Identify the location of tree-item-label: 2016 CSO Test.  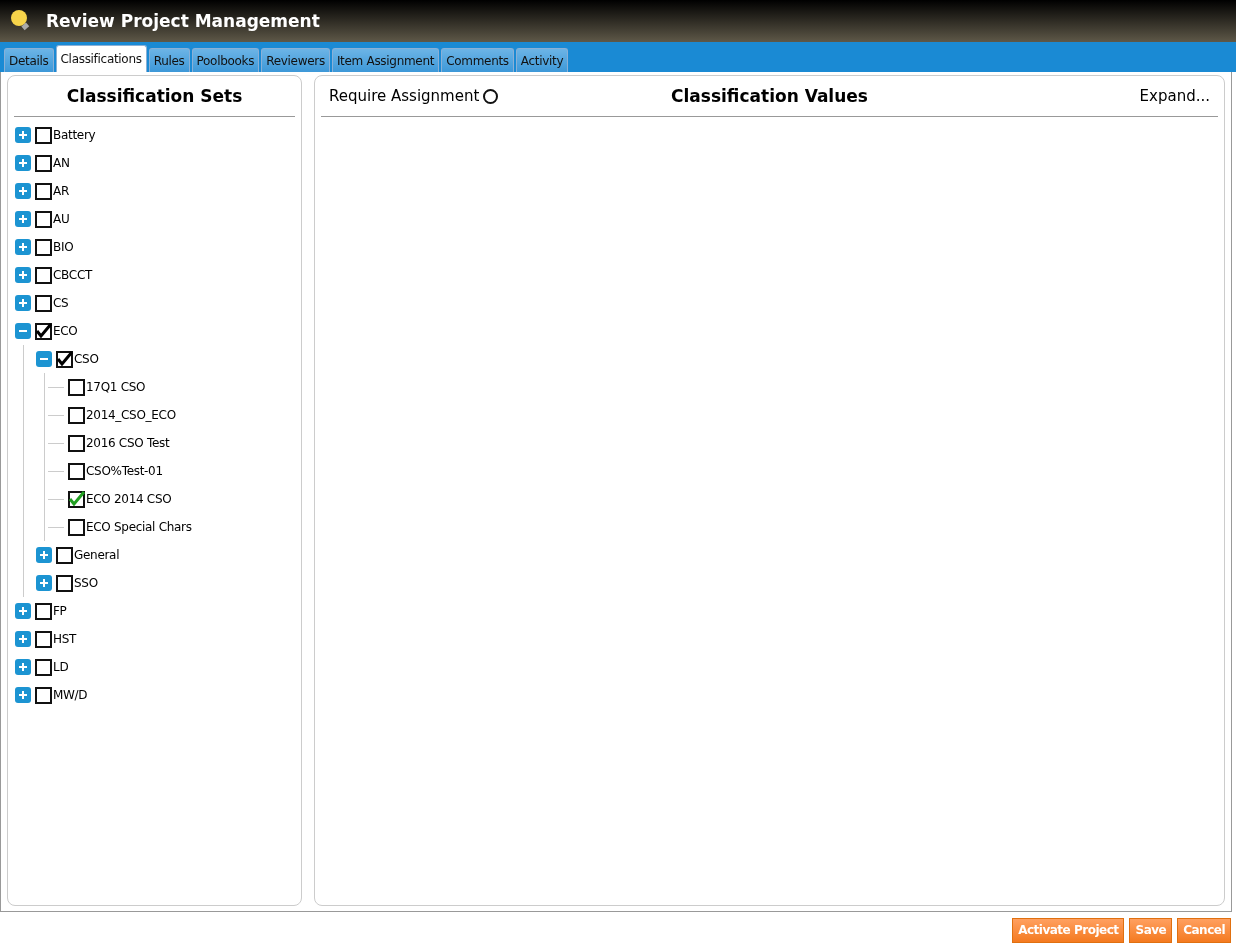
(128, 443).